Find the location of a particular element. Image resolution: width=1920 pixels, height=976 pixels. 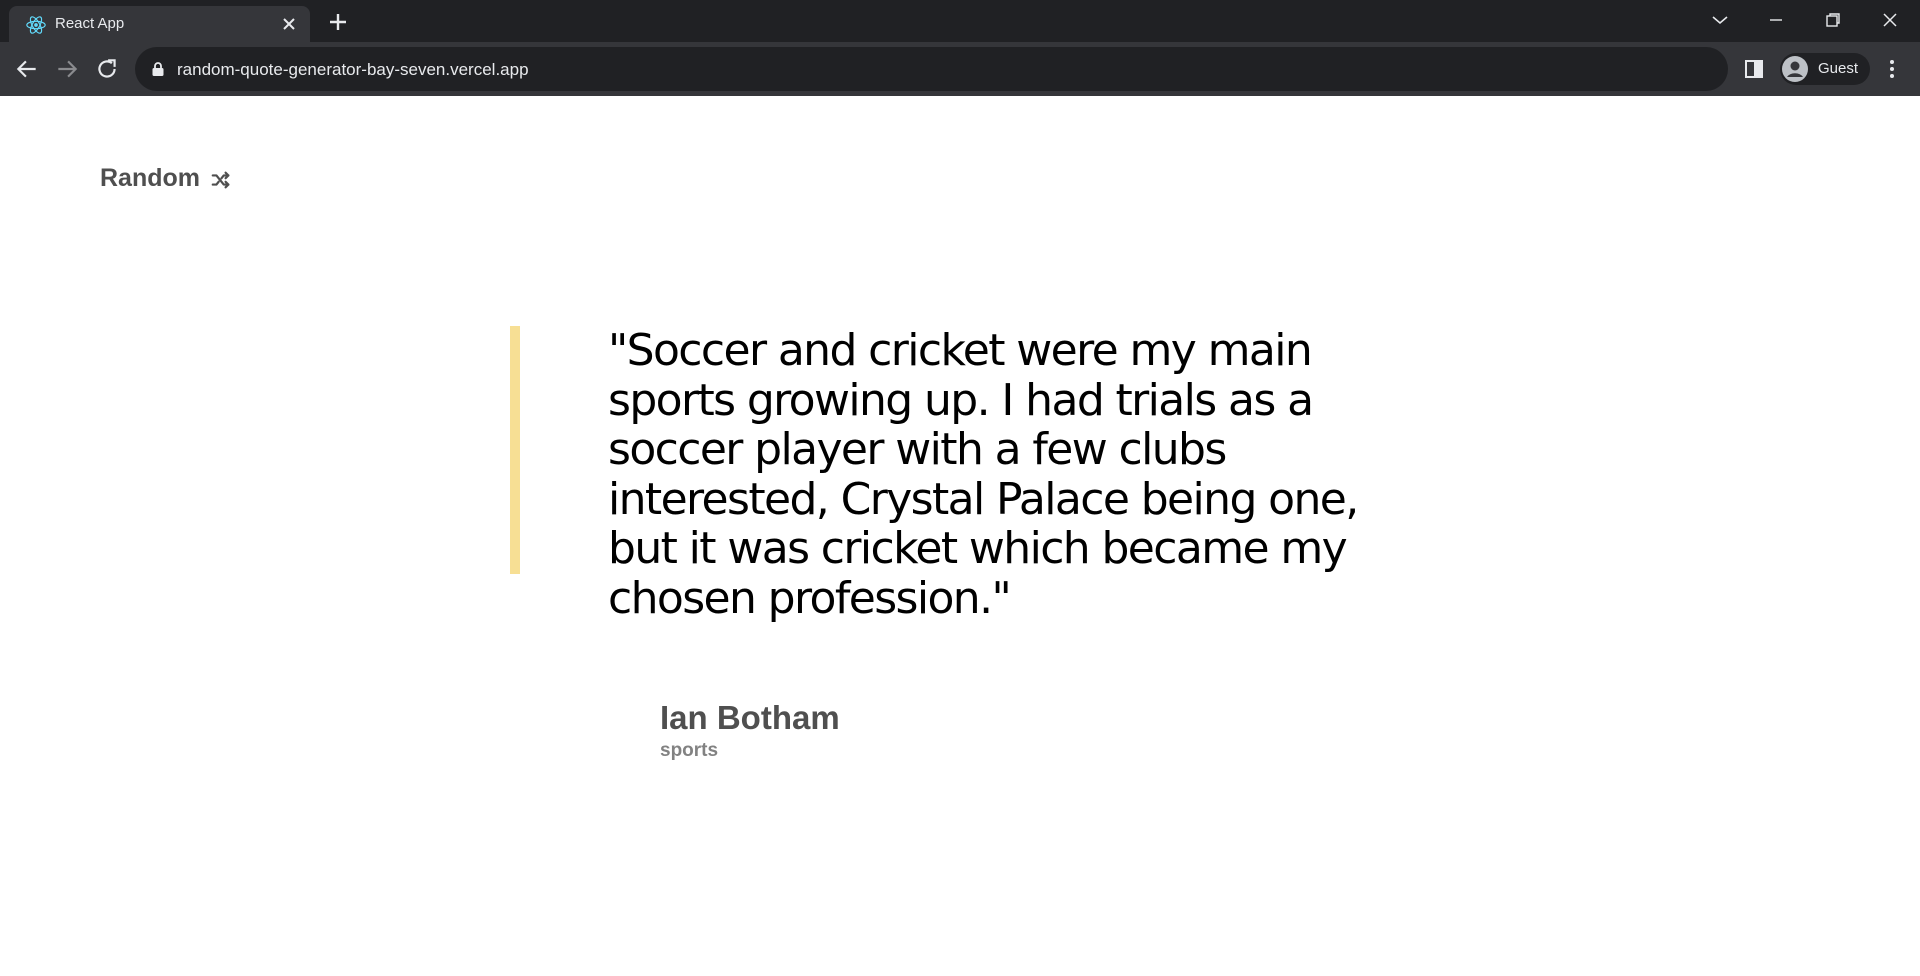

profile-button: Guest is located at coordinates (1825, 69).